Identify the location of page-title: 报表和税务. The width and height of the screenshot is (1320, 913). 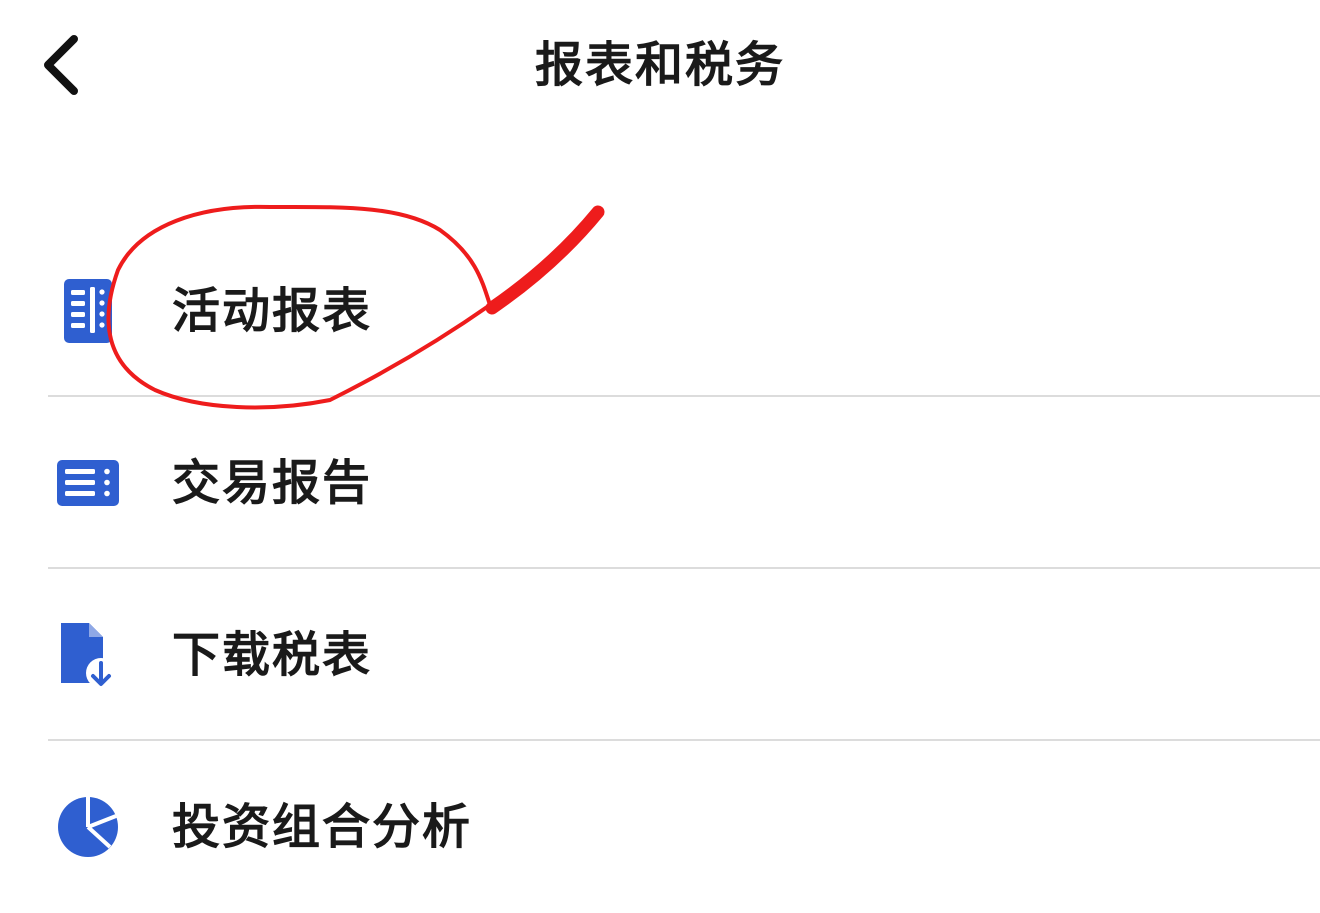
(659, 65).